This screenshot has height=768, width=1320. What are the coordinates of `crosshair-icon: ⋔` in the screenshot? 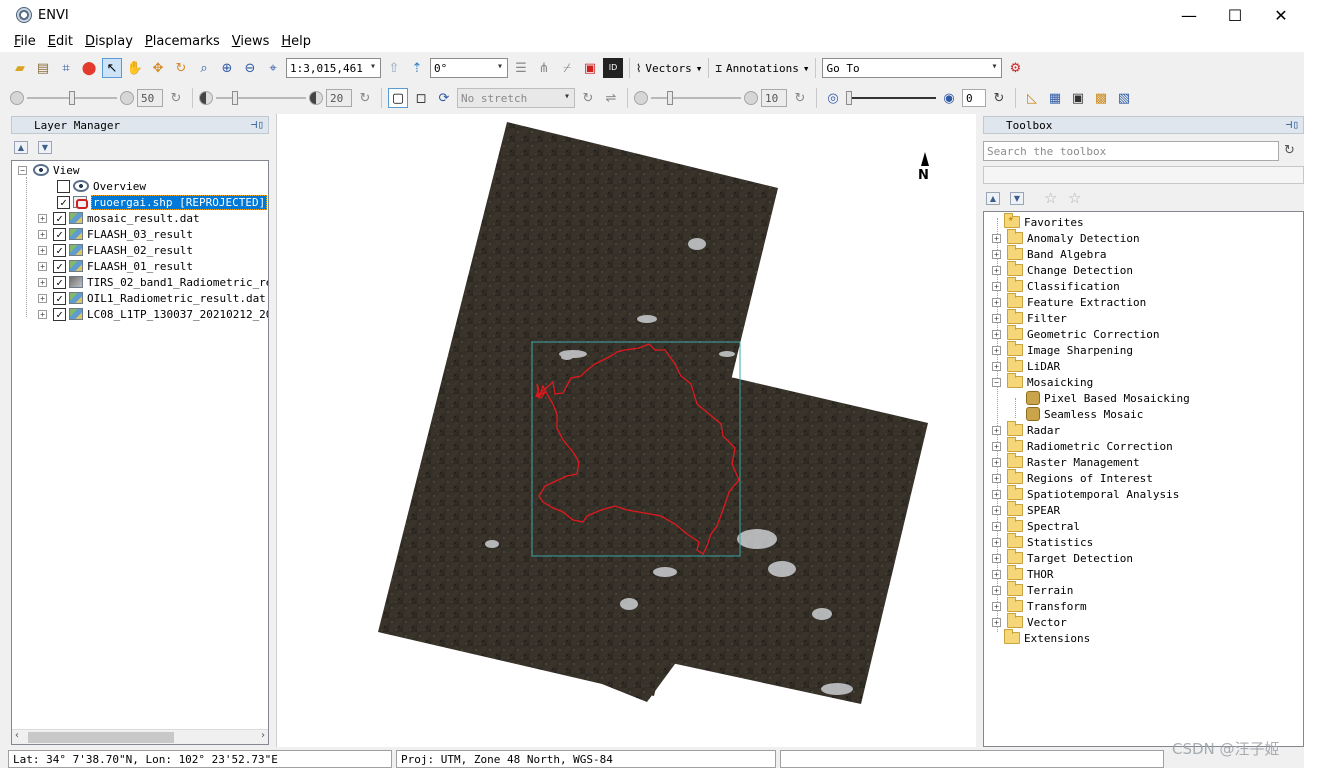 It's located at (544, 68).